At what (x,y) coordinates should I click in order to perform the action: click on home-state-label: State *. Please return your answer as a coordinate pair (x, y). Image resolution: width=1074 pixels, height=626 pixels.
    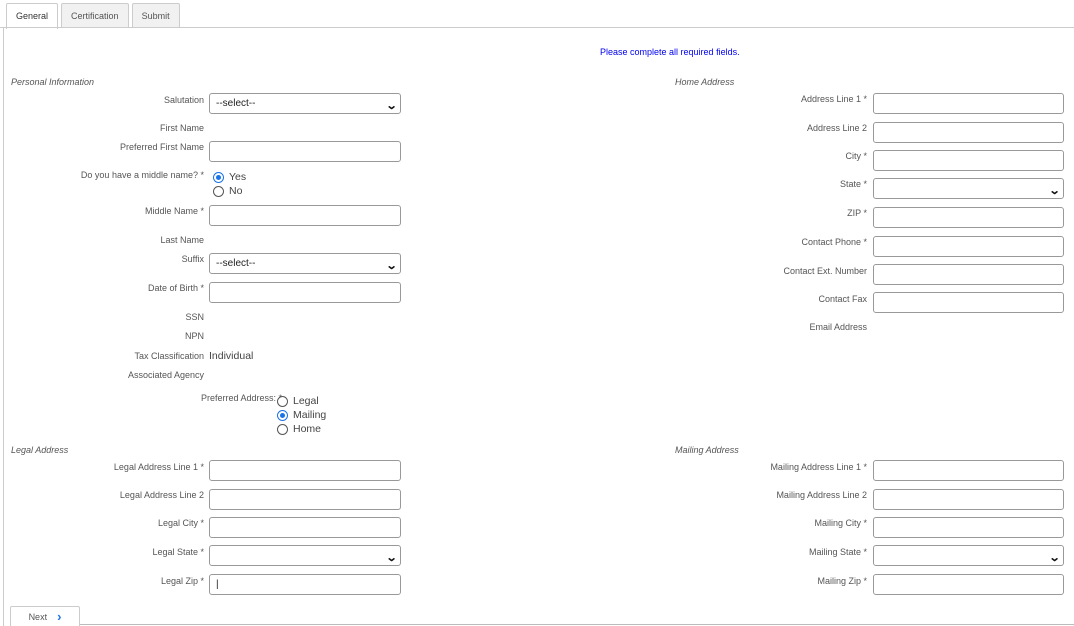
    Looking at the image, I should click on (853, 184).